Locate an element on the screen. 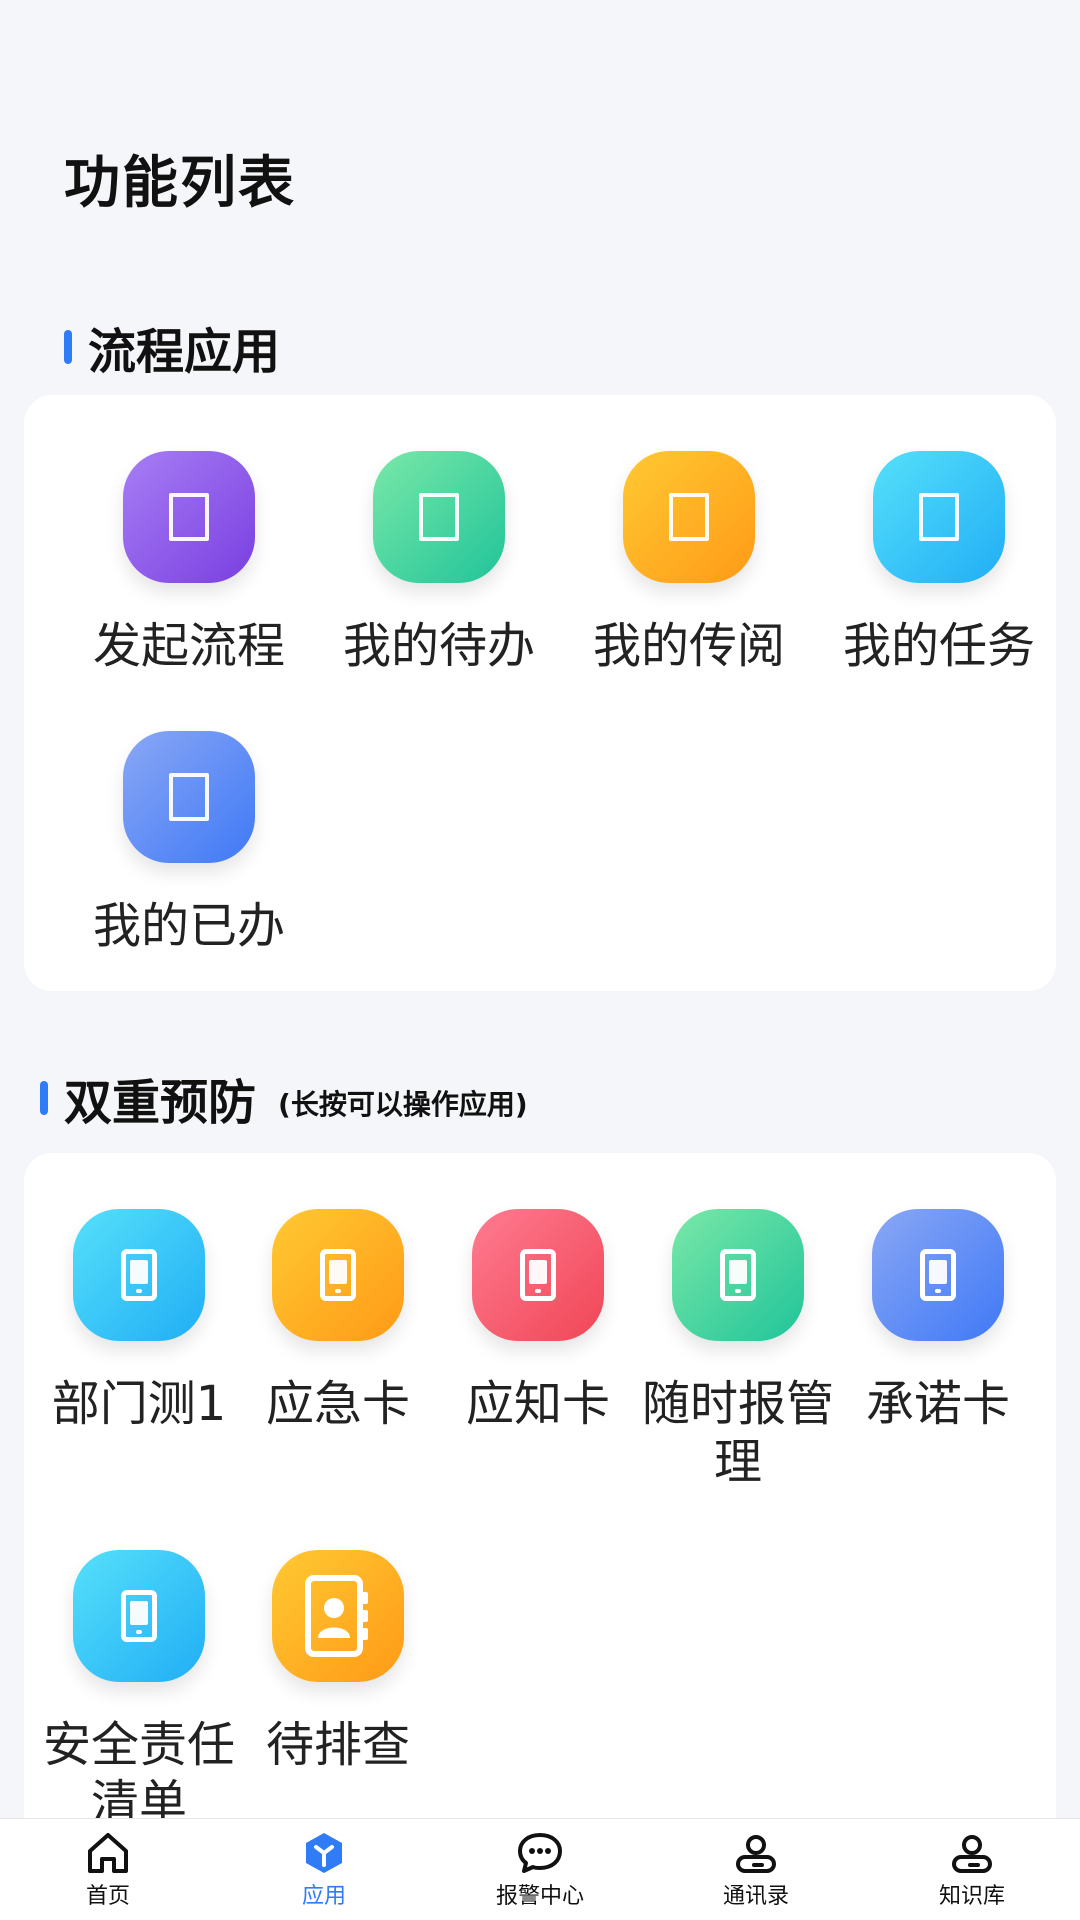 This screenshot has width=1080, height=1920. app-tile-commitment-card: 承诺卡 is located at coordinates (938, 1321).